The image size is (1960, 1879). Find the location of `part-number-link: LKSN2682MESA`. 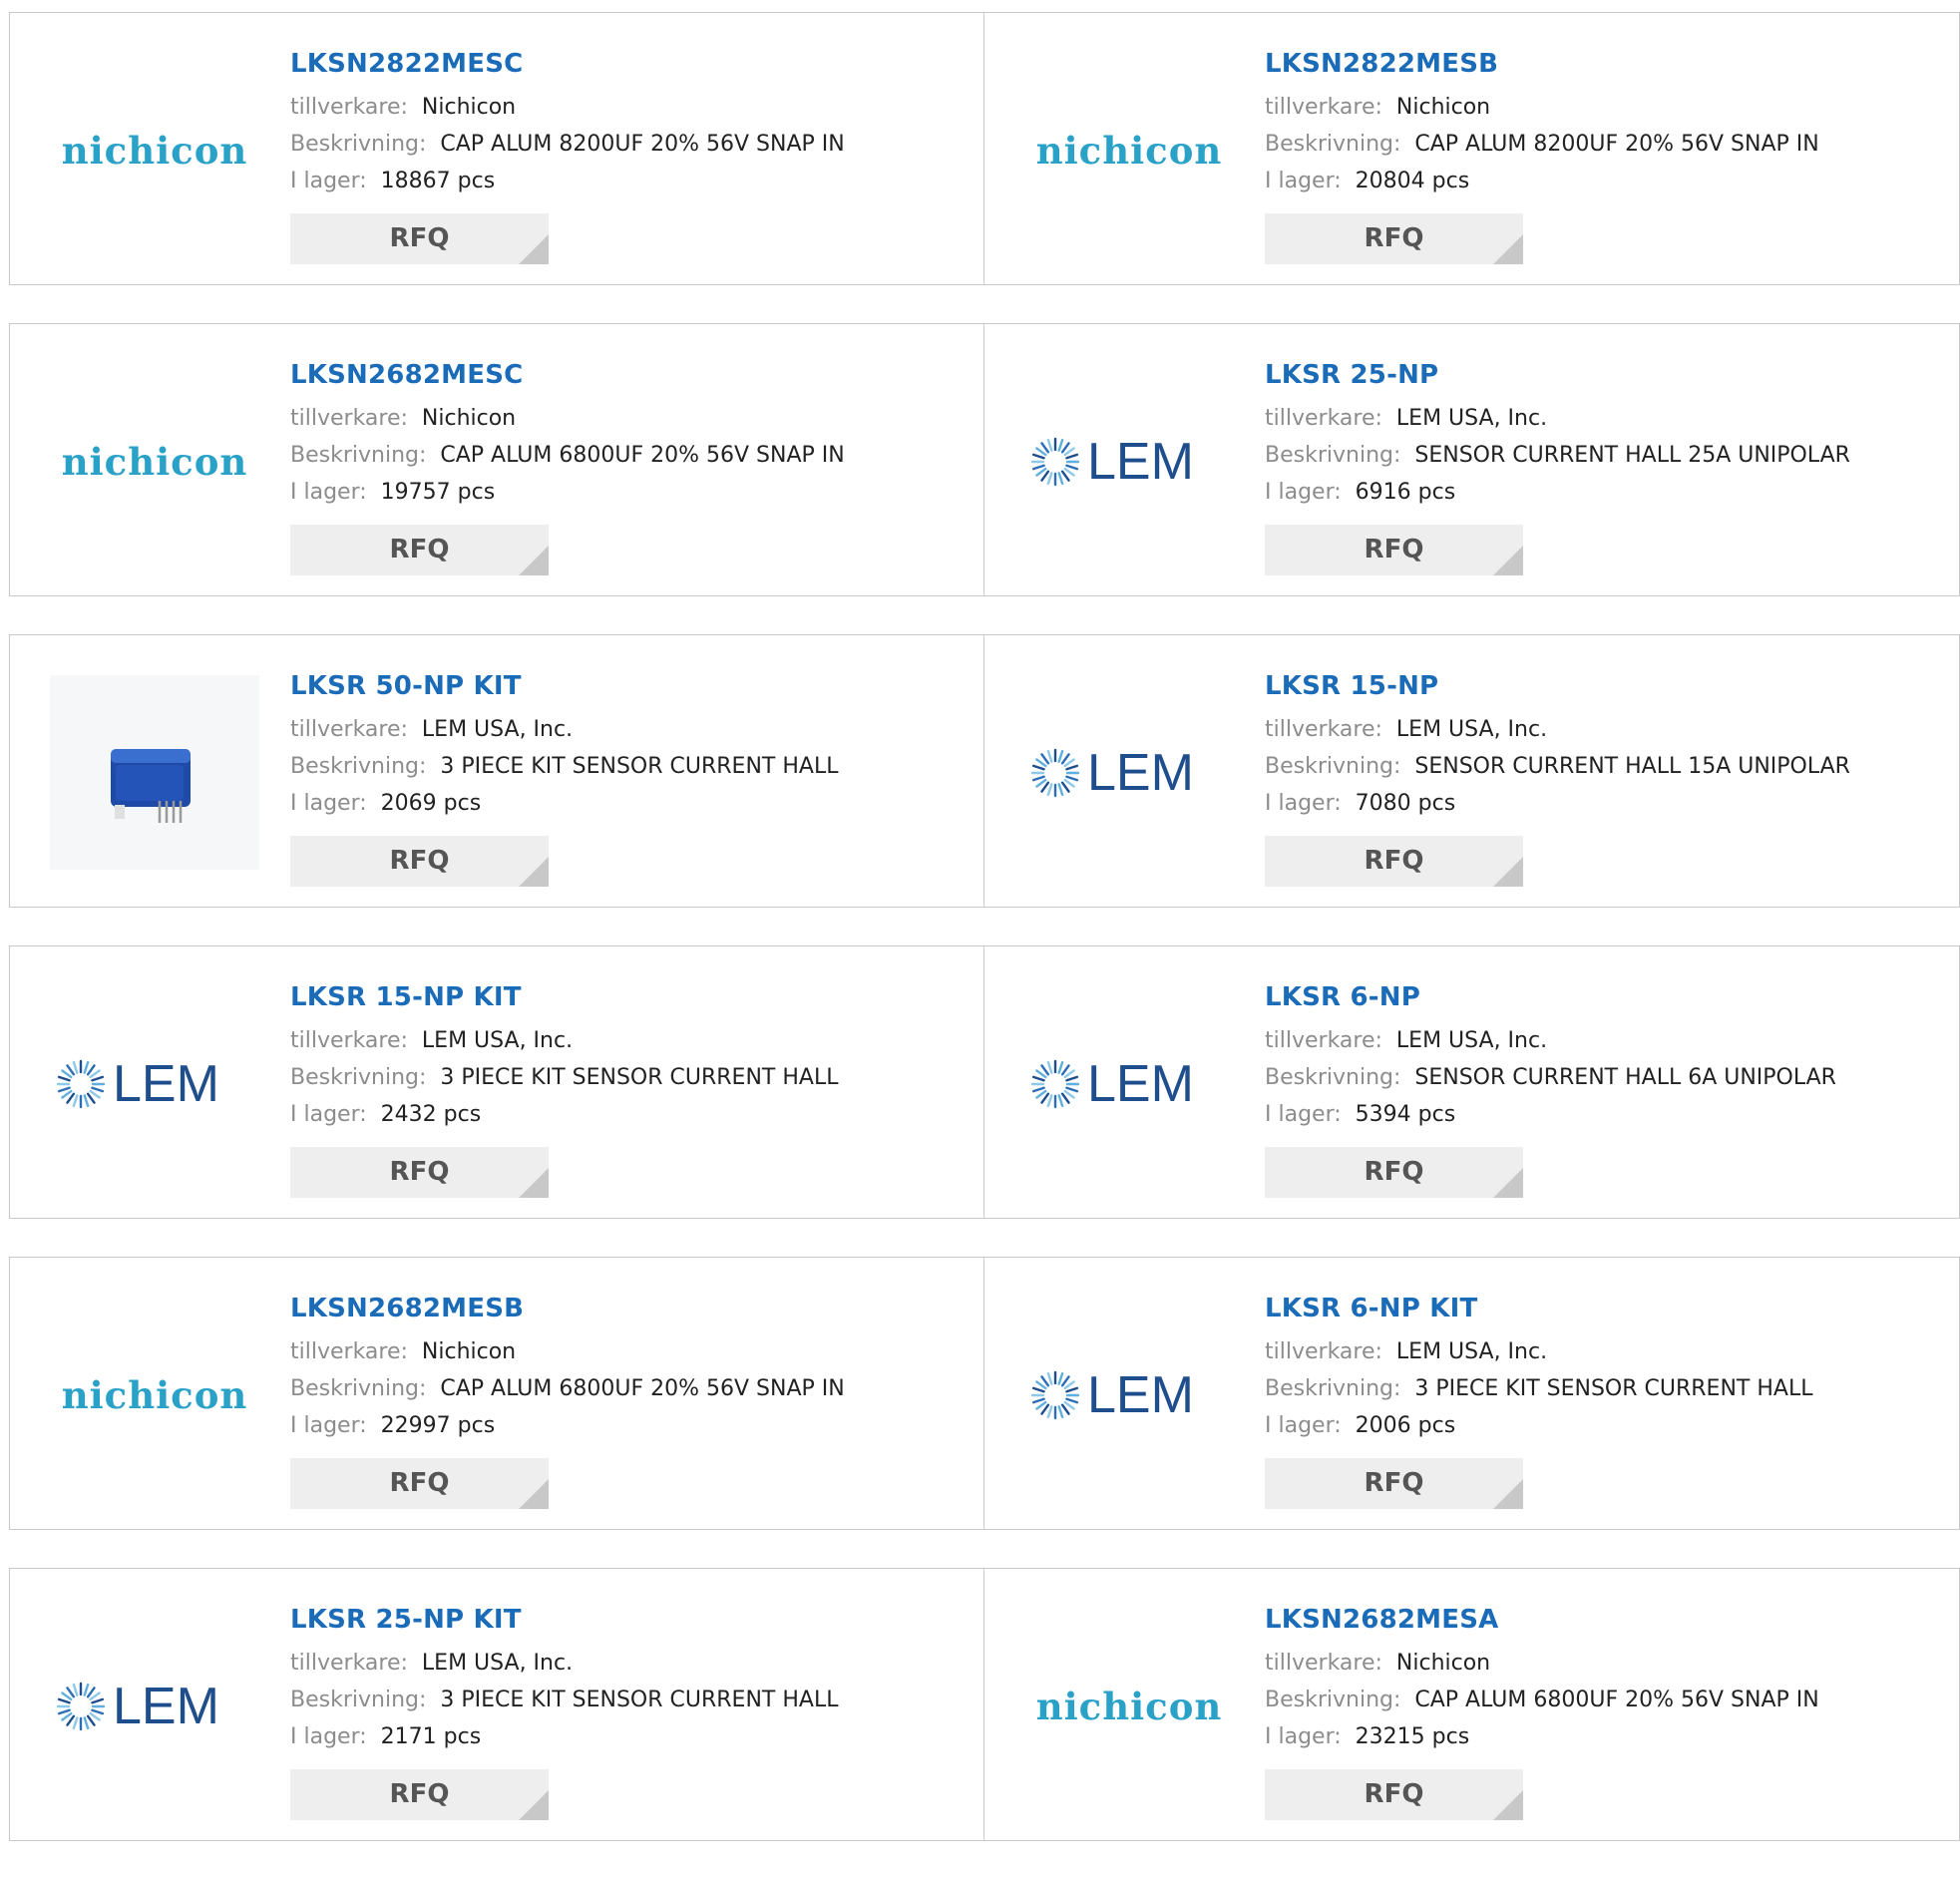

part-number-link: LKSN2682MESA is located at coordinates (1542, 1620).